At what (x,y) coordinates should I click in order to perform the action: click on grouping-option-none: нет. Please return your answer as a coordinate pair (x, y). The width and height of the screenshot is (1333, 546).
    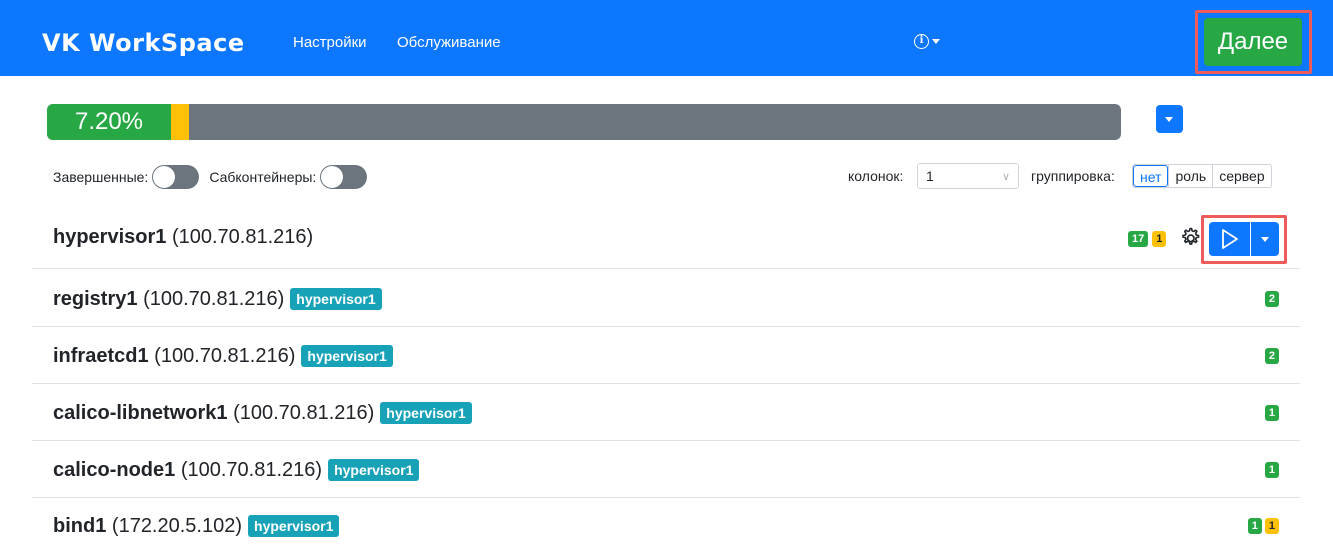
    Looking at the image, I should click on (1151, 176).